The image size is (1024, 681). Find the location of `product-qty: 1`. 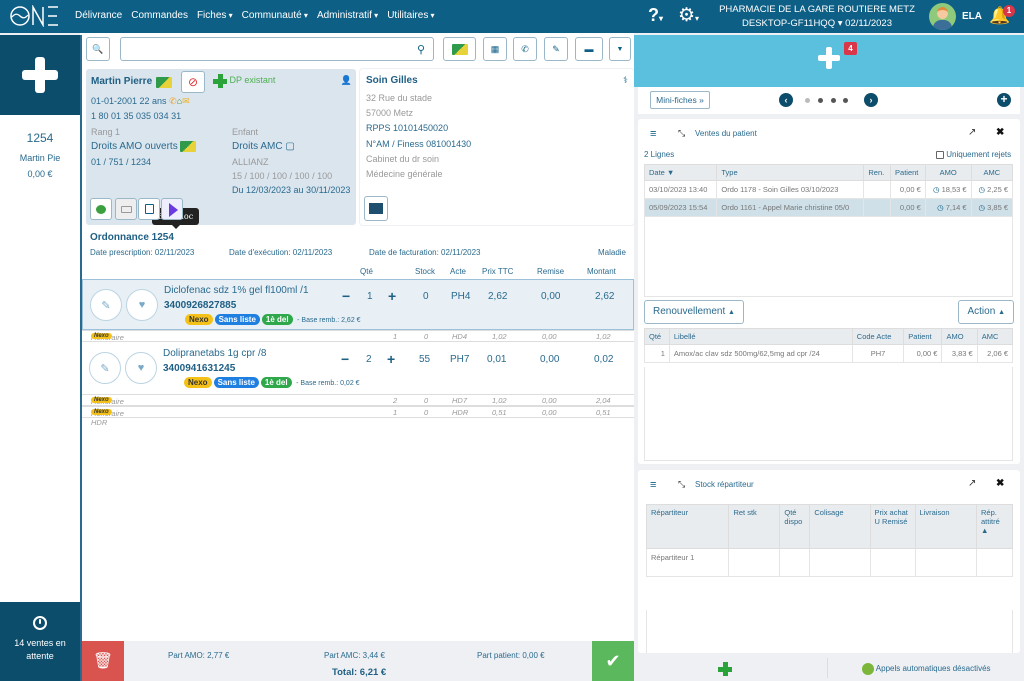

product-qty: 1 is located at coordinates (370, 296).